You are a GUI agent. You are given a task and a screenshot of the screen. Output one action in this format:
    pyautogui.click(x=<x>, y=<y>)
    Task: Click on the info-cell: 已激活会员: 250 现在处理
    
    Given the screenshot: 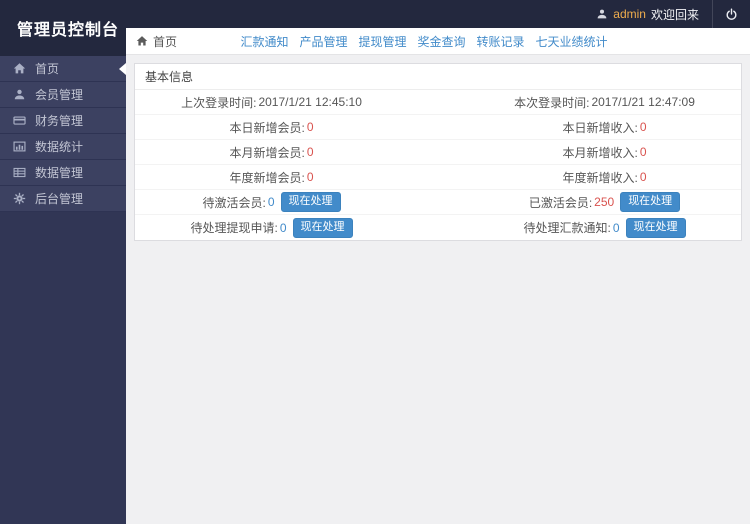 What is the action you would take?
    pyautogui.click(x=574, y=202)
    